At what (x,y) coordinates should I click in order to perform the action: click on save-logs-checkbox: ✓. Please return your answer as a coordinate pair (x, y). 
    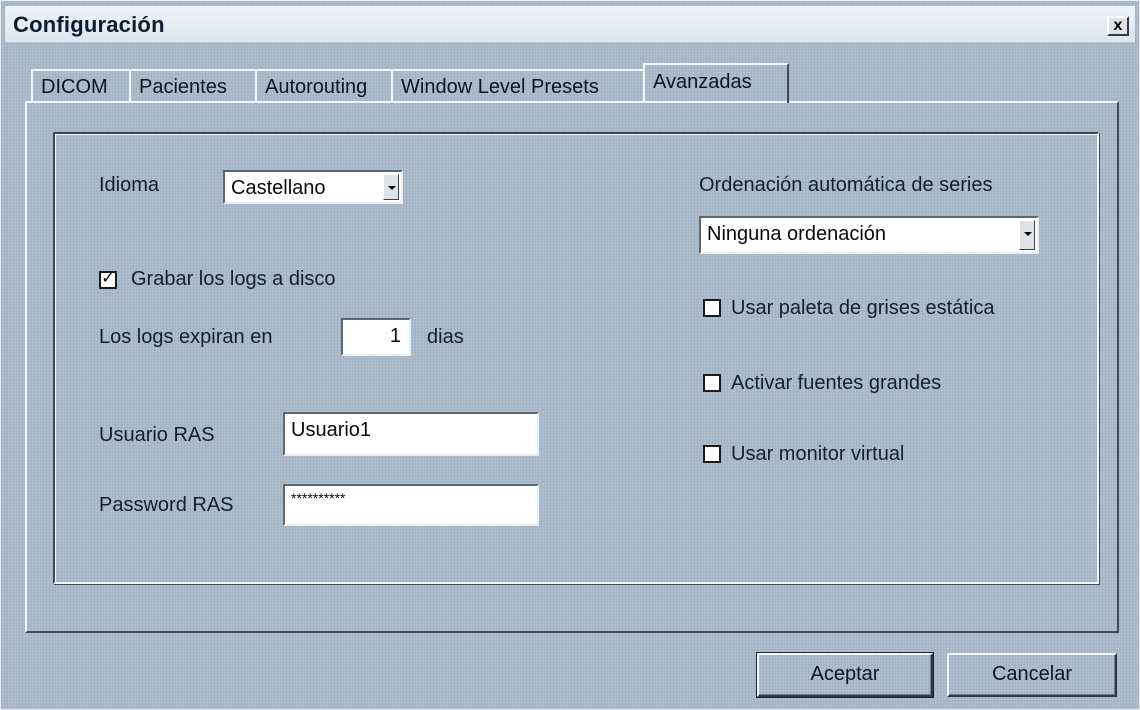
    Looking at the image, I should click on (108, 279).